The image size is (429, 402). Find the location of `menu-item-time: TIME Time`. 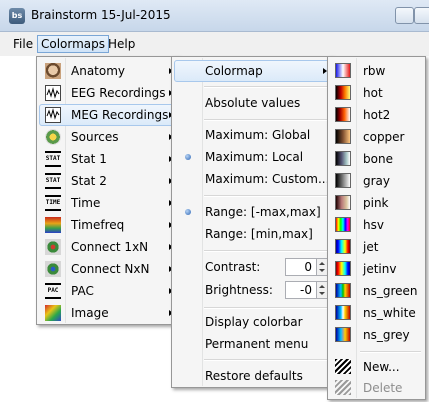

menu-item-time: TIME Time is located at coordinates (107, 203).